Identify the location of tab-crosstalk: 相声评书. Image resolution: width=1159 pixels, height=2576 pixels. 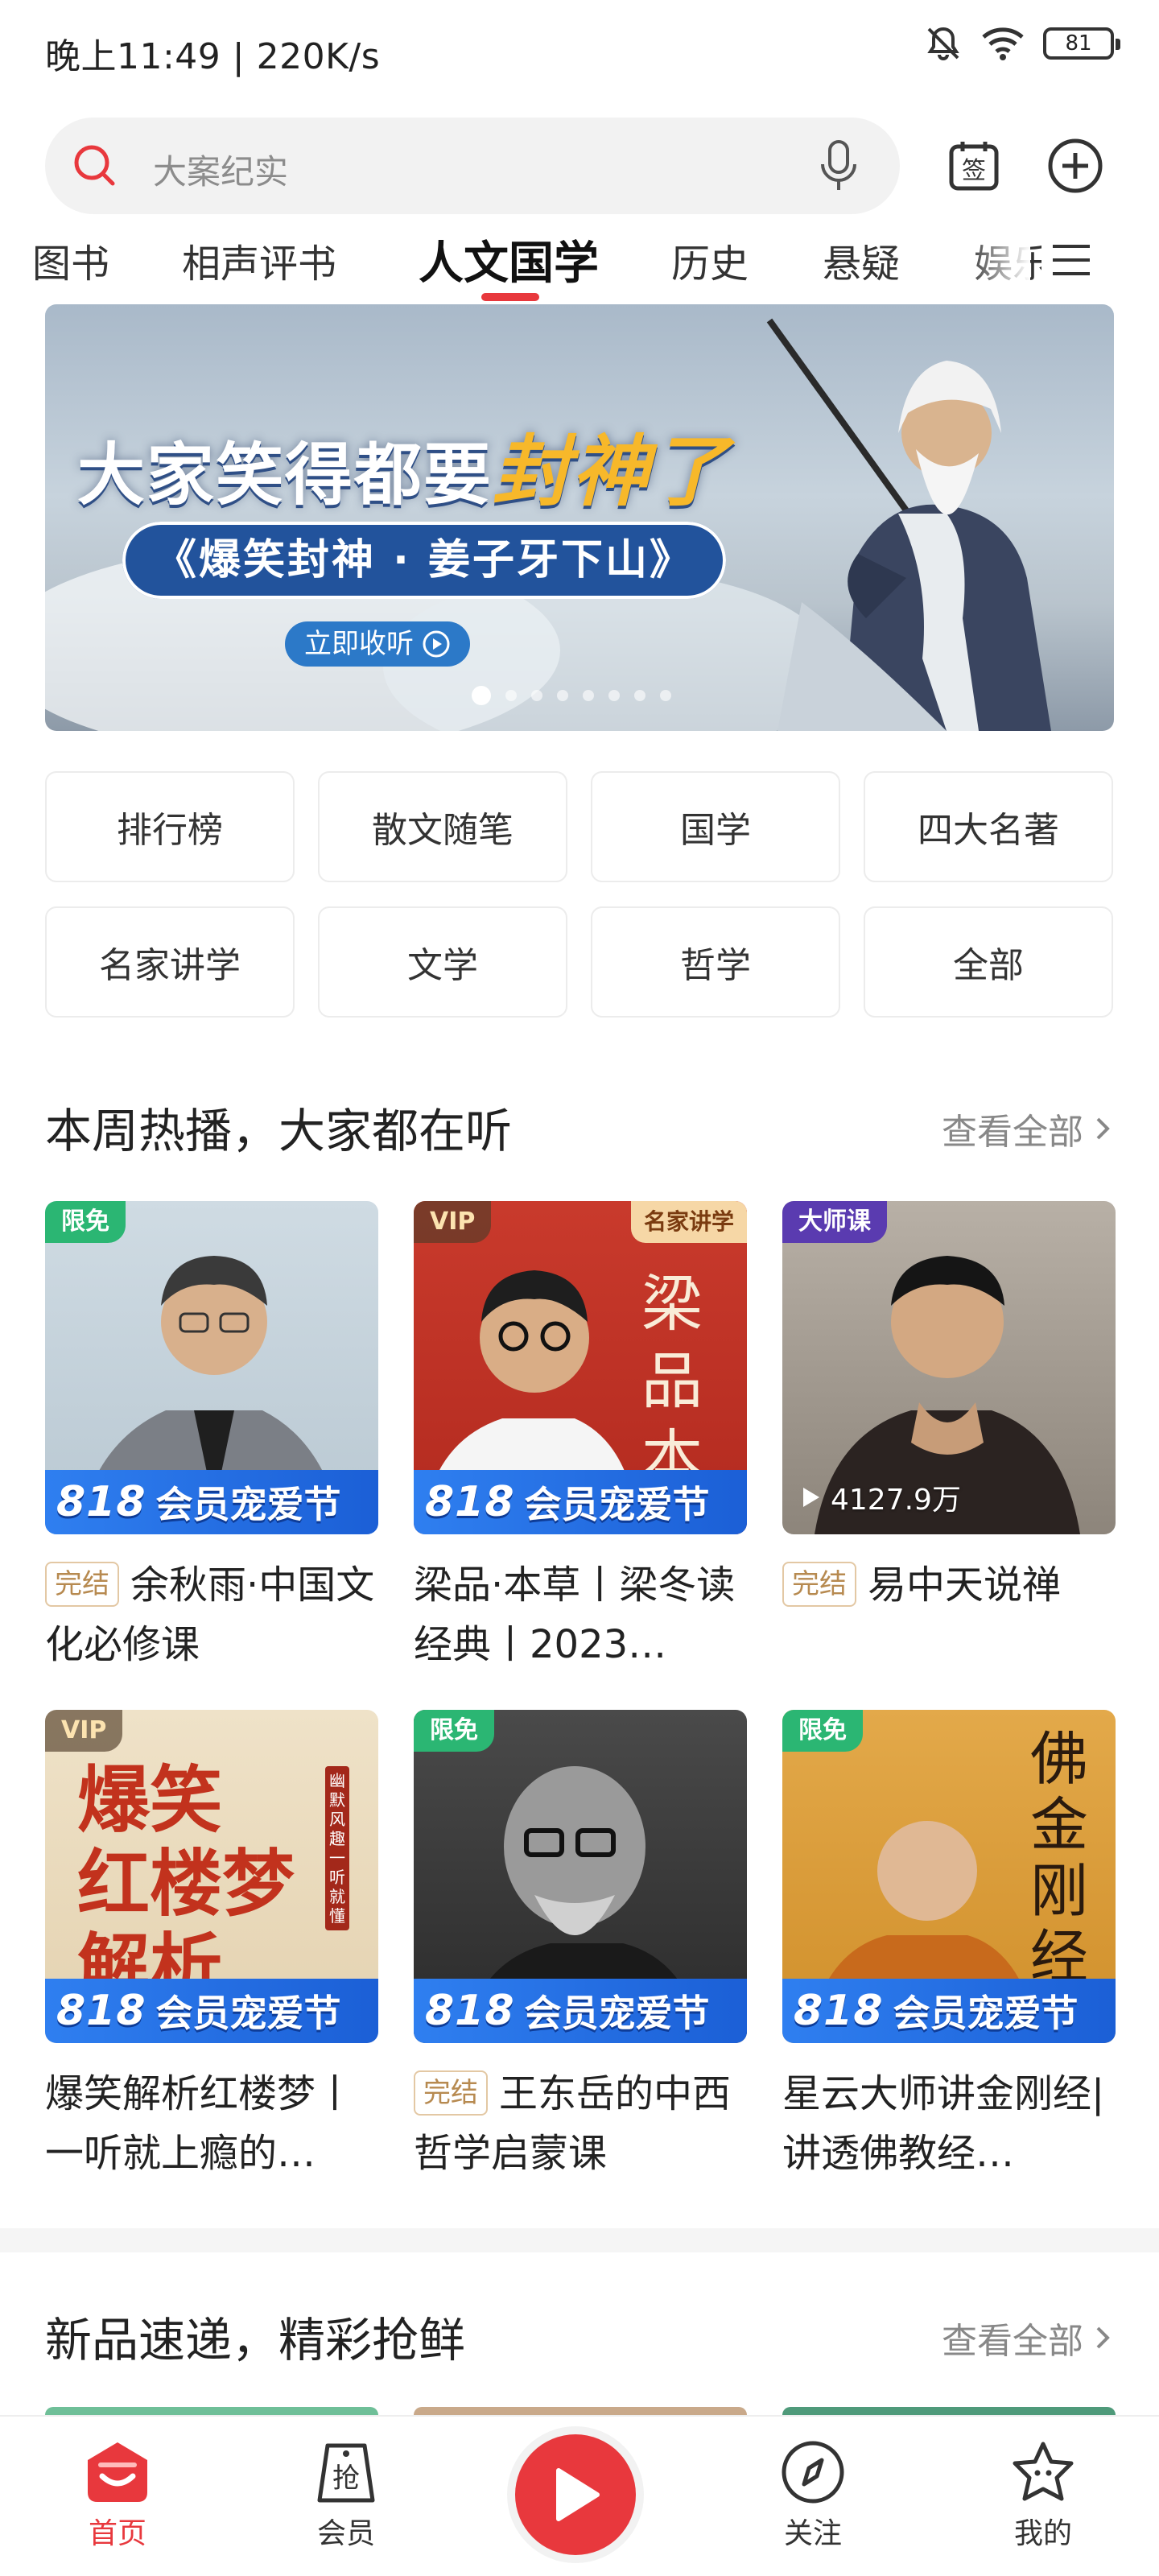
(259, 260).